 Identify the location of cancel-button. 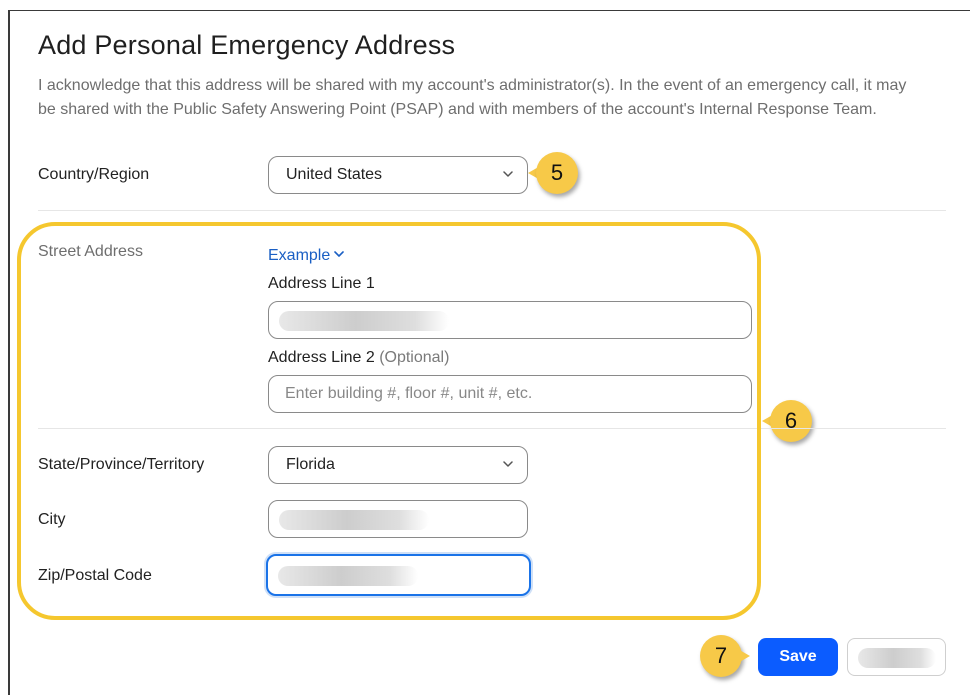
(896, 657).